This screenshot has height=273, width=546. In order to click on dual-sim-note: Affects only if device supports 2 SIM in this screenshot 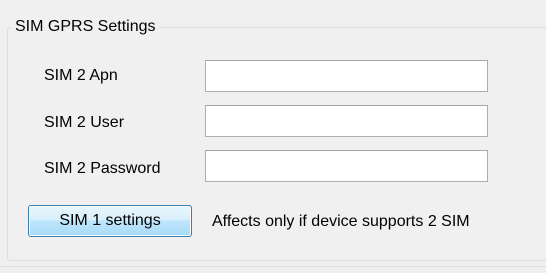, I will do `click(341, 221)`.